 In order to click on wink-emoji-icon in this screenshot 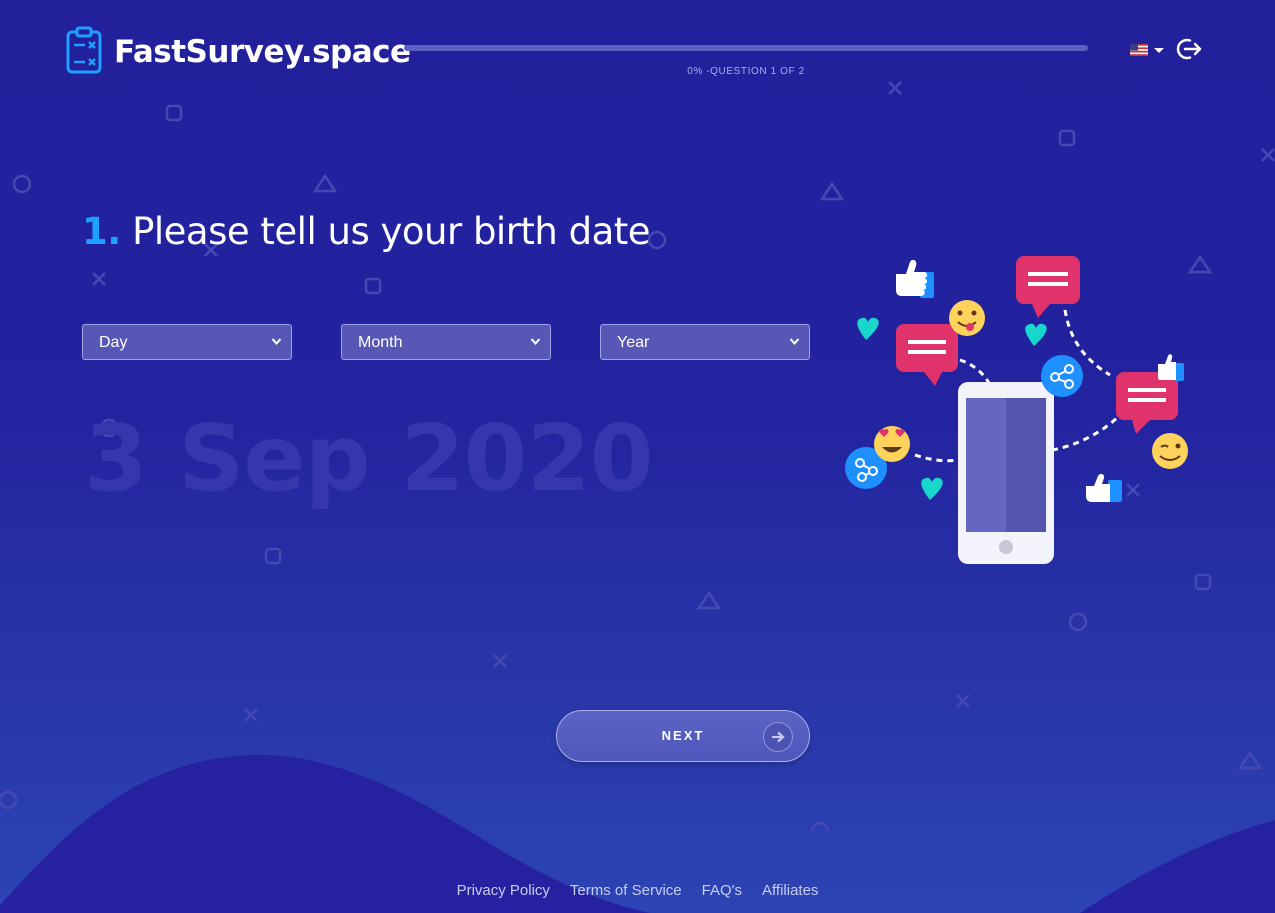, I will do `click(1170, 451)`.